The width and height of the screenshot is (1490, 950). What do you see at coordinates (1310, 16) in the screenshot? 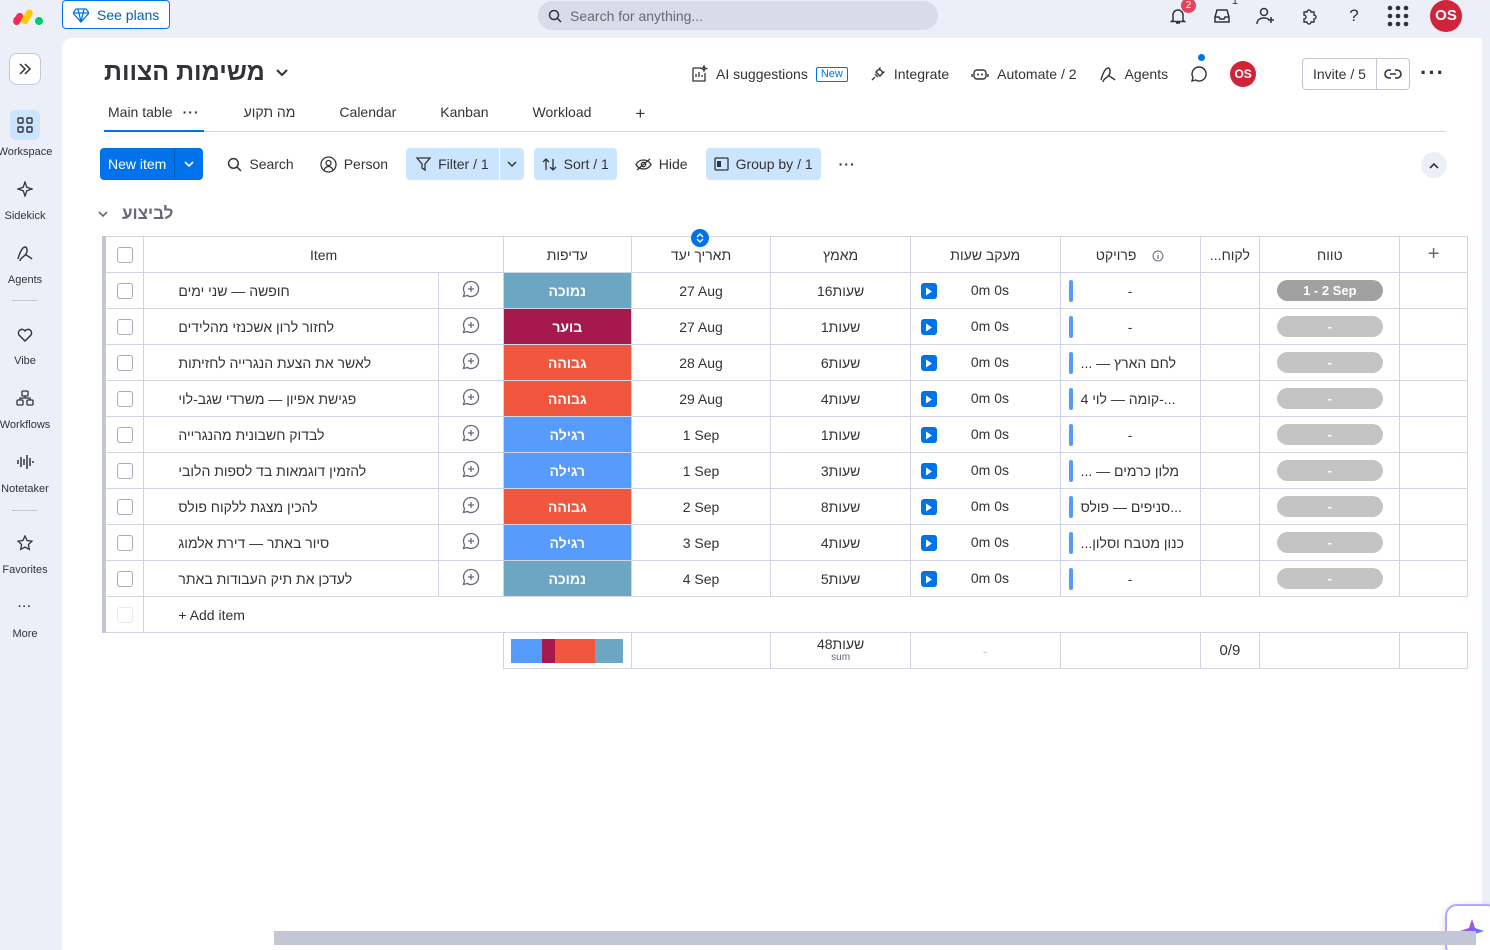
I see `apps-puzzle-icon` at bounding box center [1310, 16].